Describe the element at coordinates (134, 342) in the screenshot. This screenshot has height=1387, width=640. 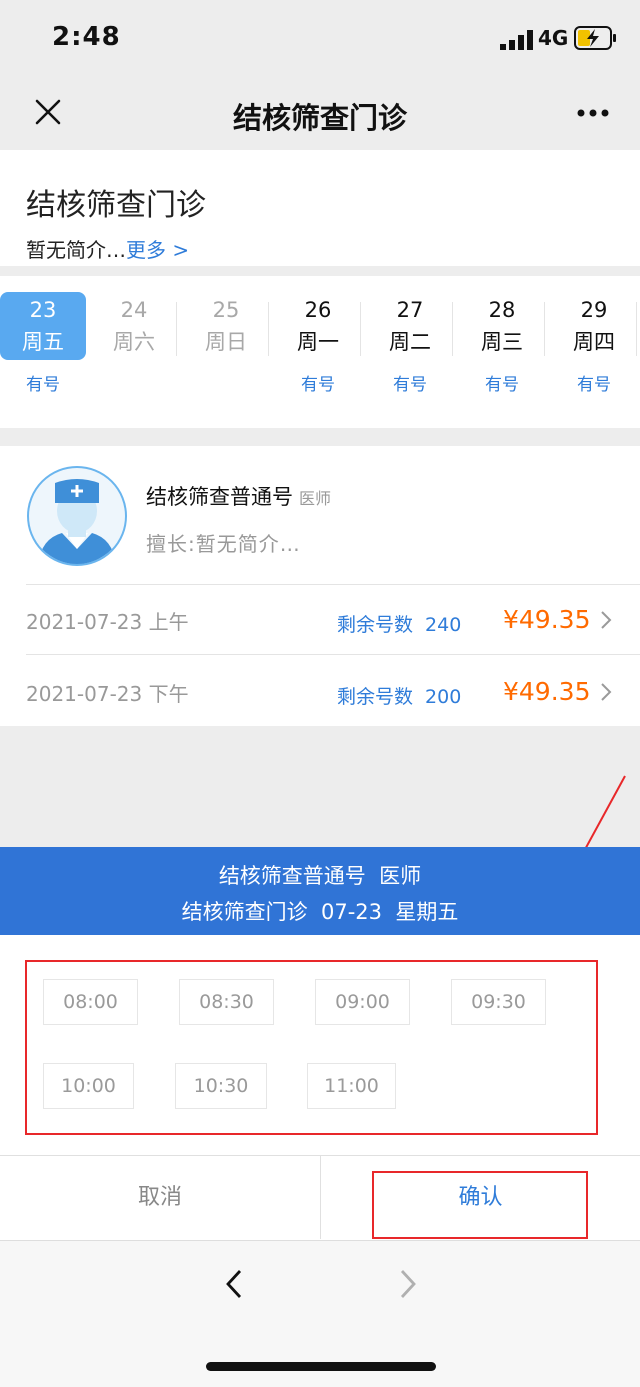
I see `date-weekday: 周六` at that location.